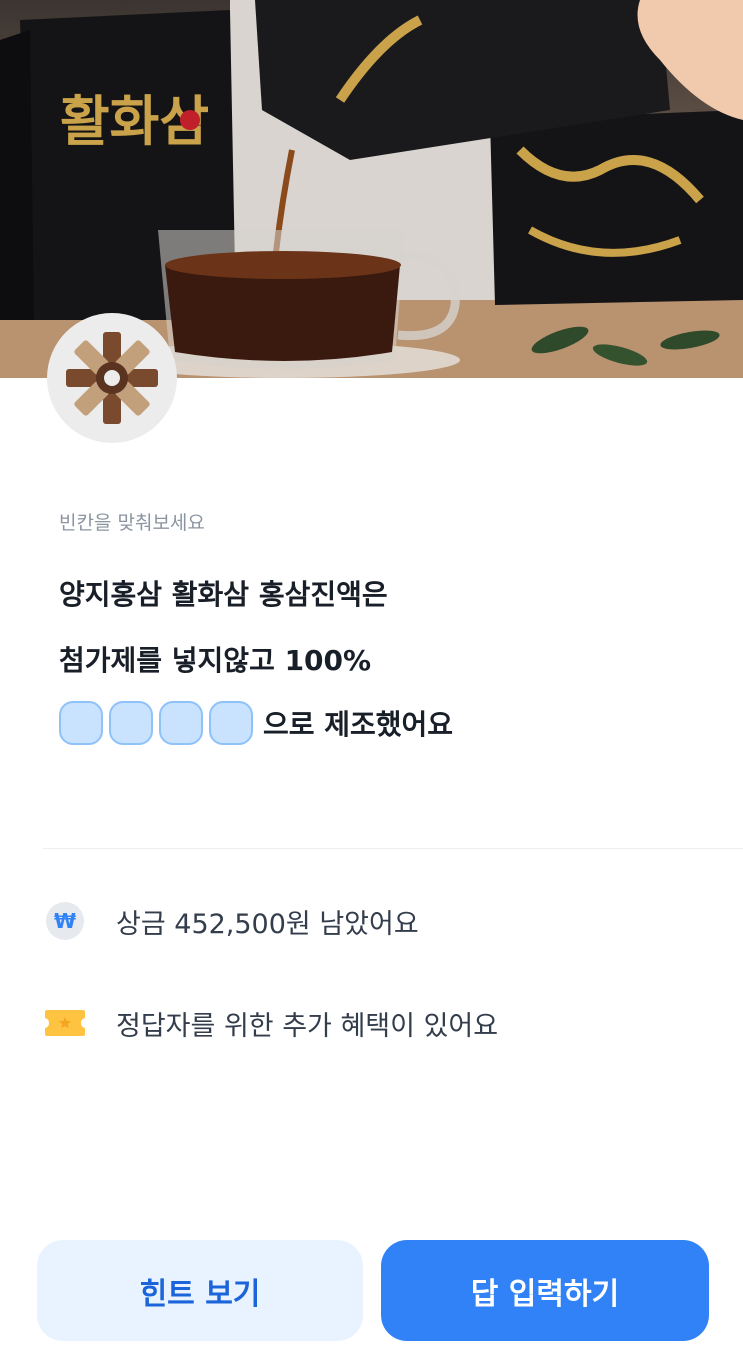  What do you see at coordinates (393, 848) in the screenshot?
I see `section-divider` at bounding box center [393, 848].